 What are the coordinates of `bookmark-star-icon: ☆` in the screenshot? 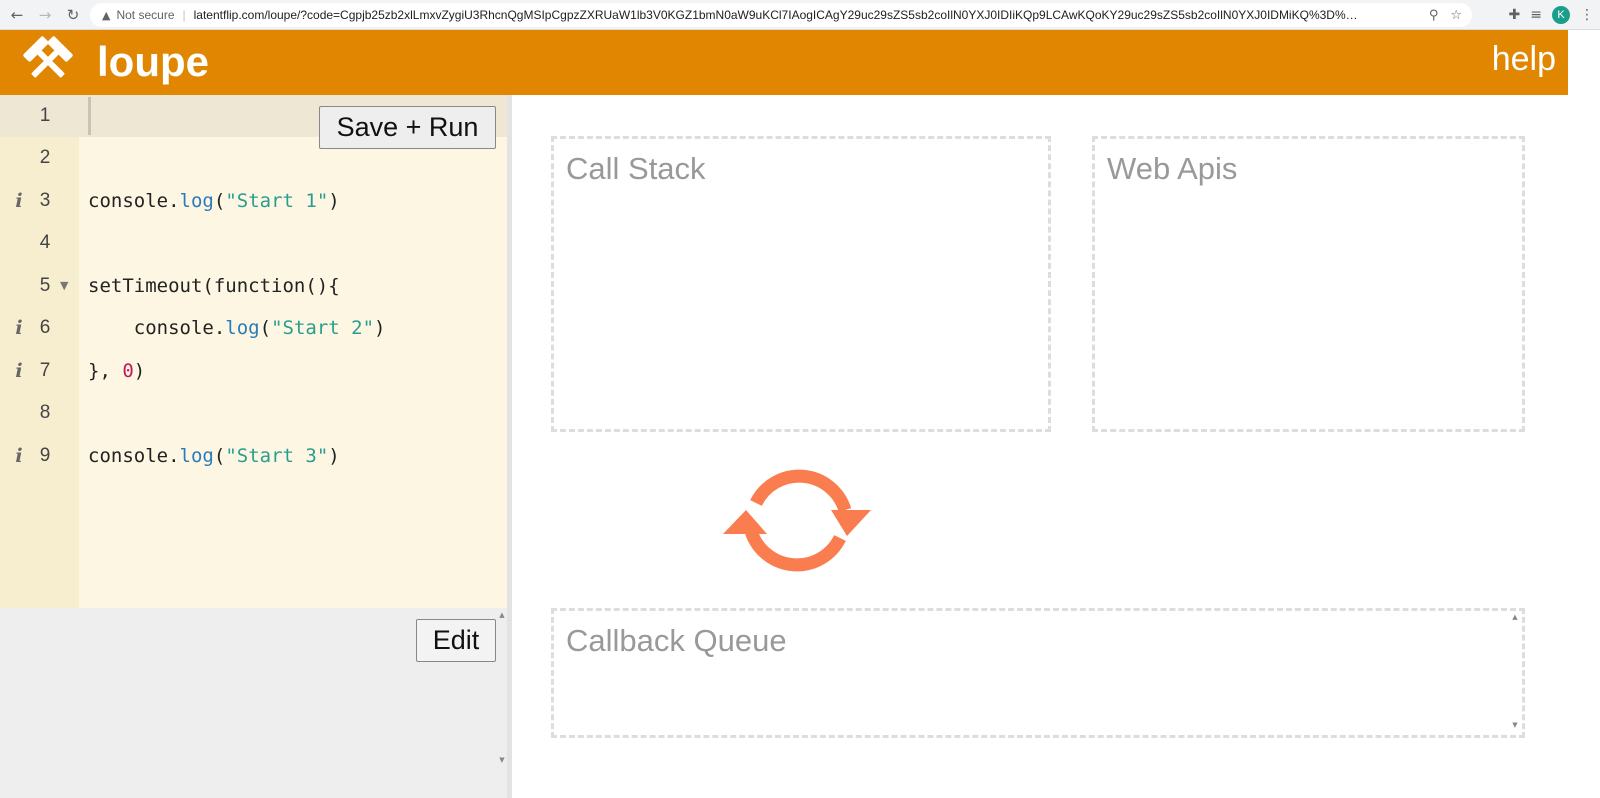 It's located at (1456, 15).